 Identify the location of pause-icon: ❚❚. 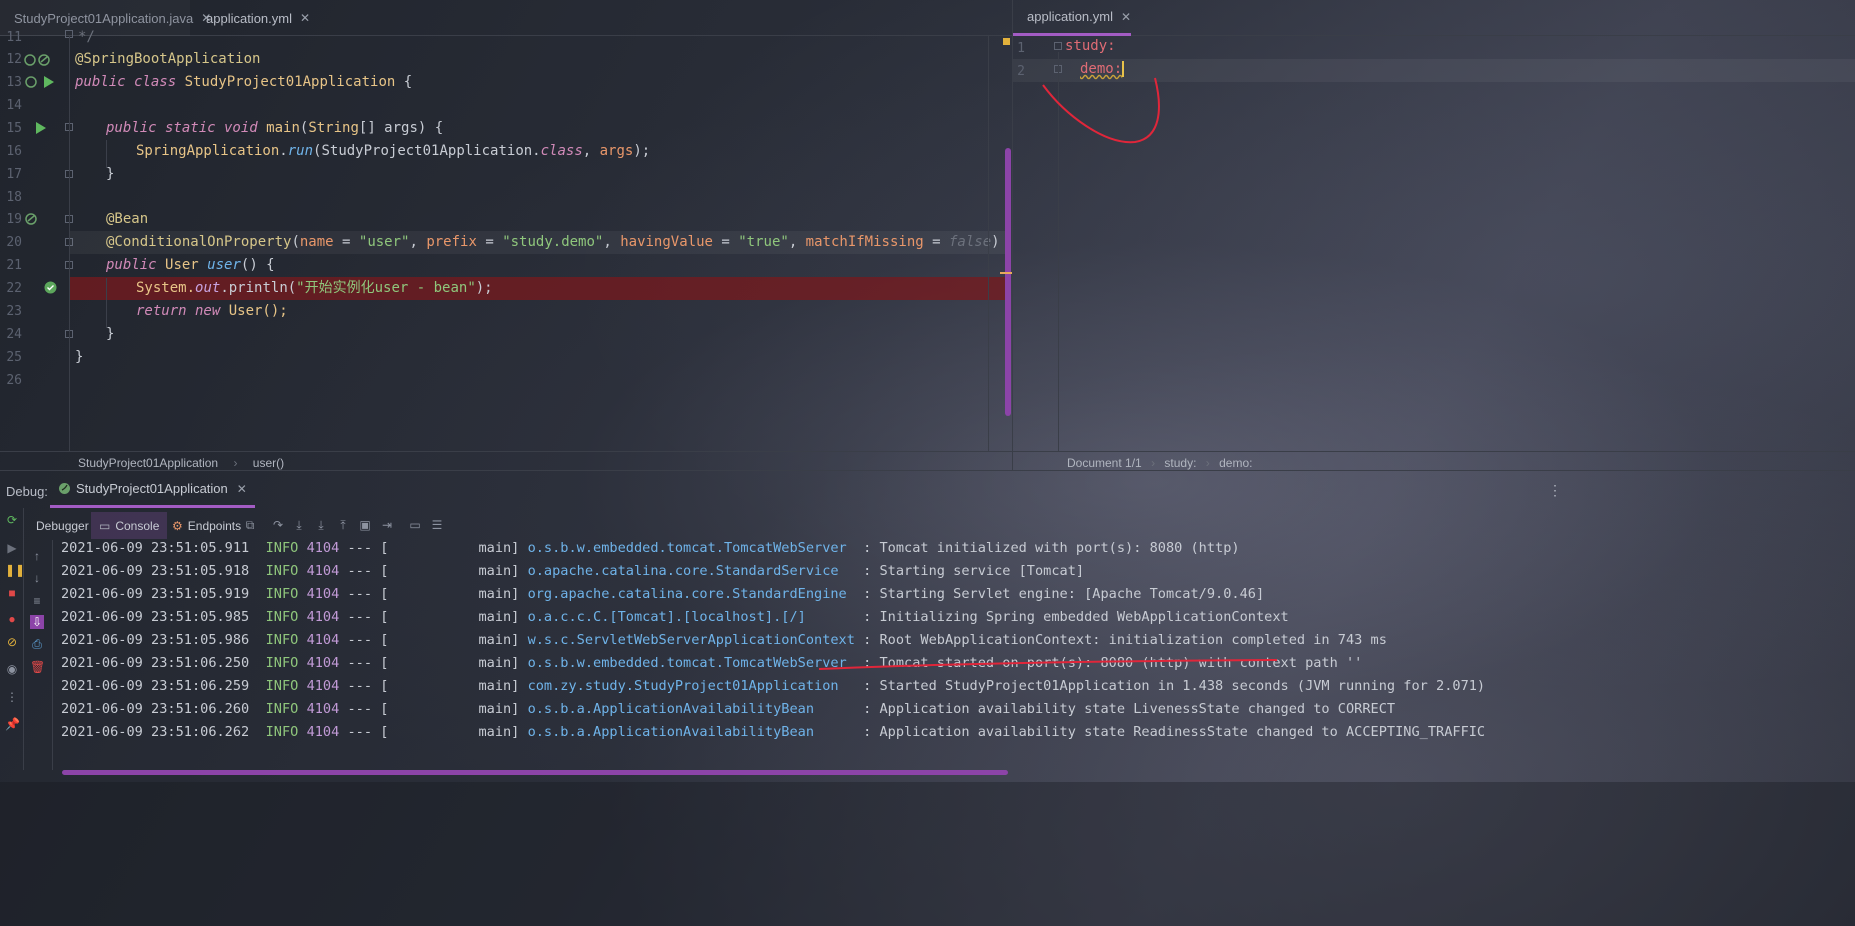
(15, 570).